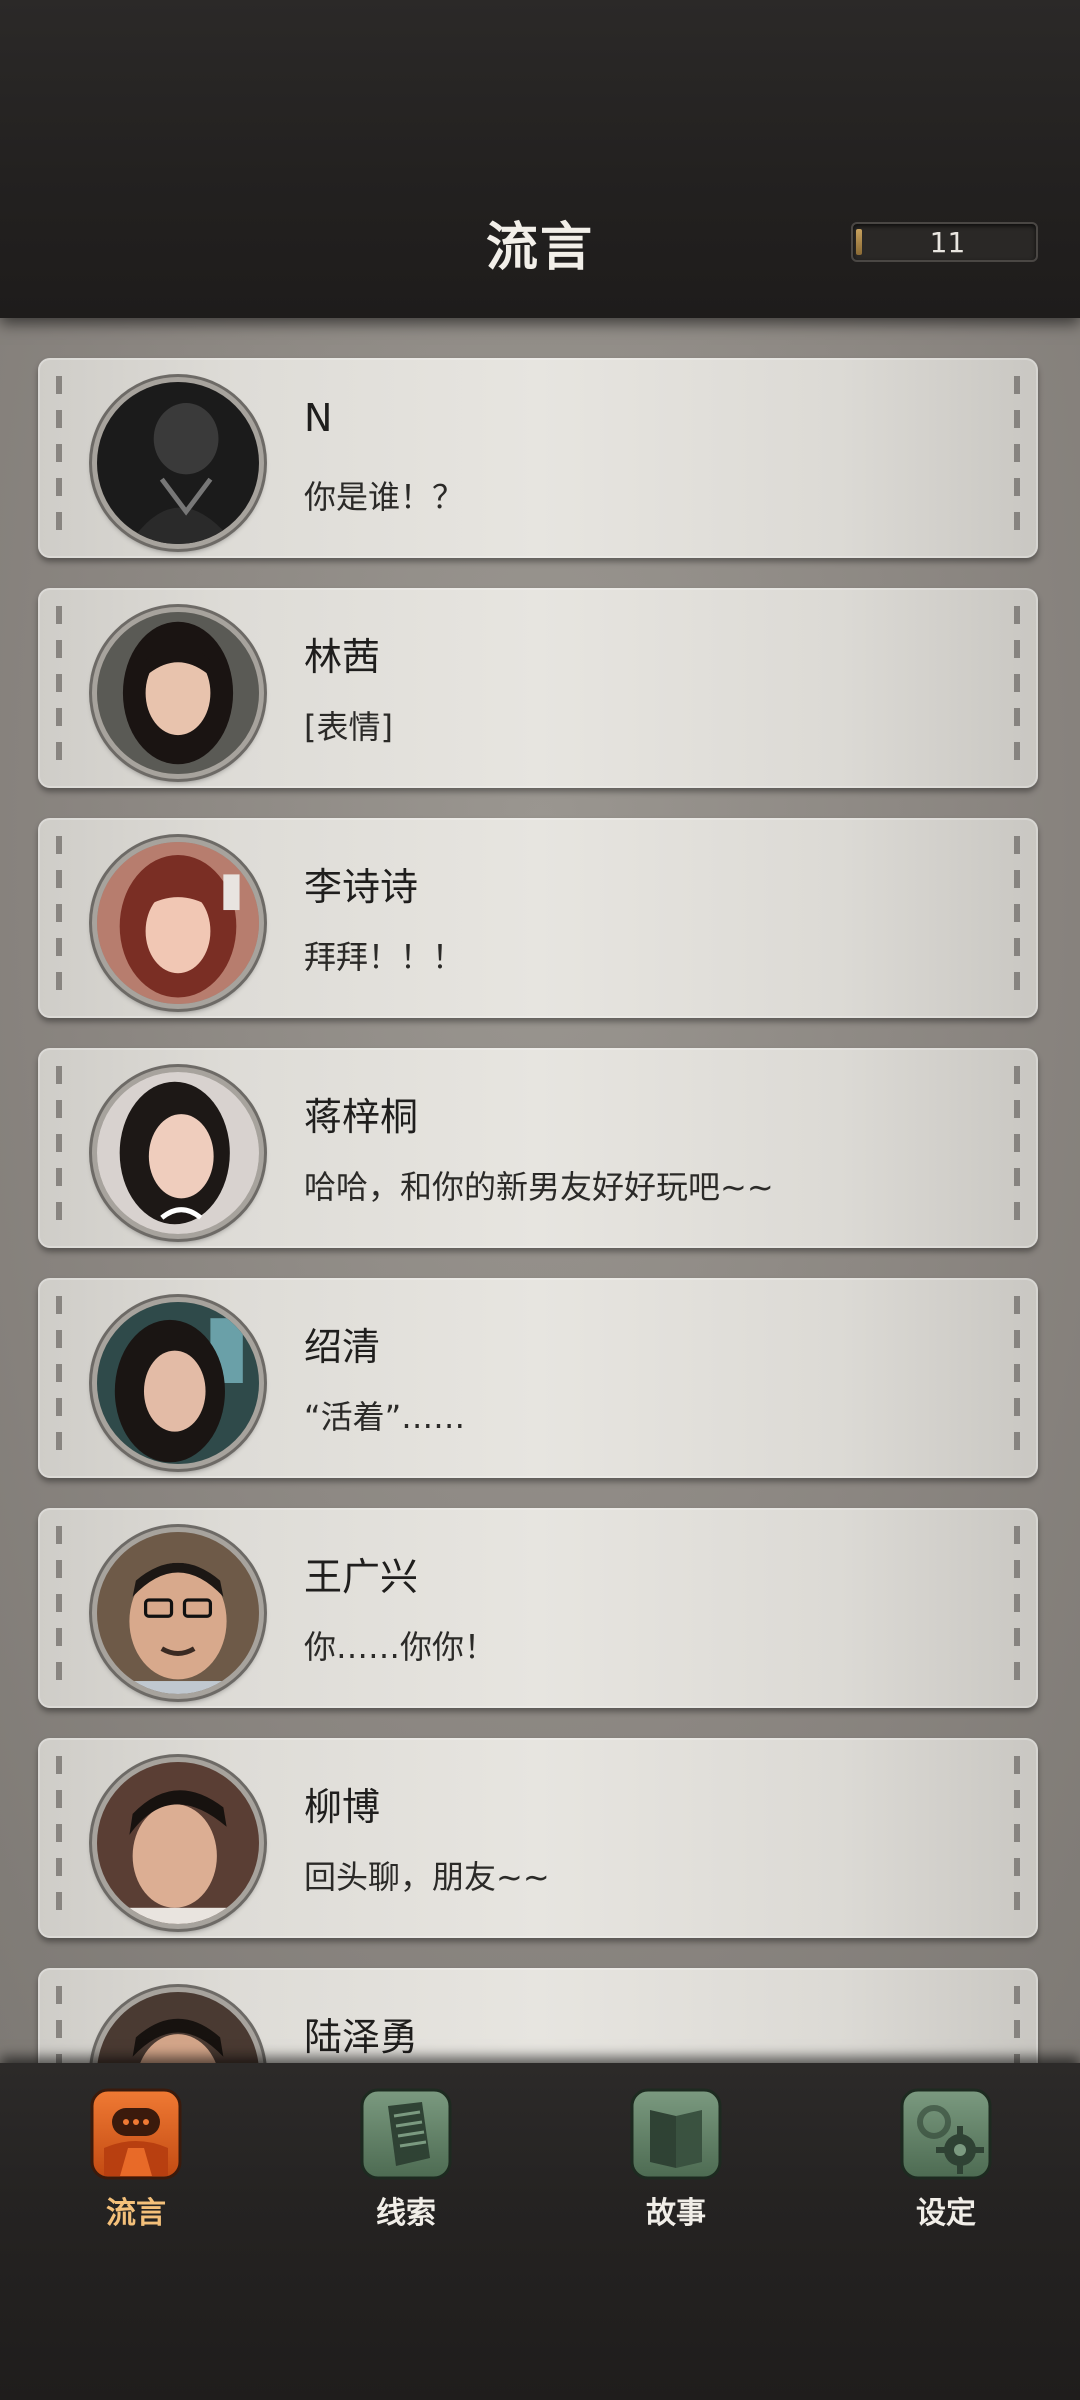 This screenshot has height=2400, width=1080. I want to click on tab-label: 故事, so click(676, 2213).